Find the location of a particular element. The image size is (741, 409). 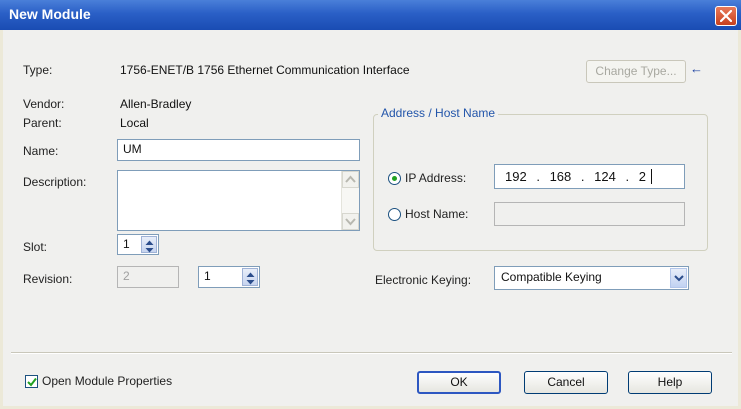

pointer-arrow-icon: ← is located at coordinates (696, 68).